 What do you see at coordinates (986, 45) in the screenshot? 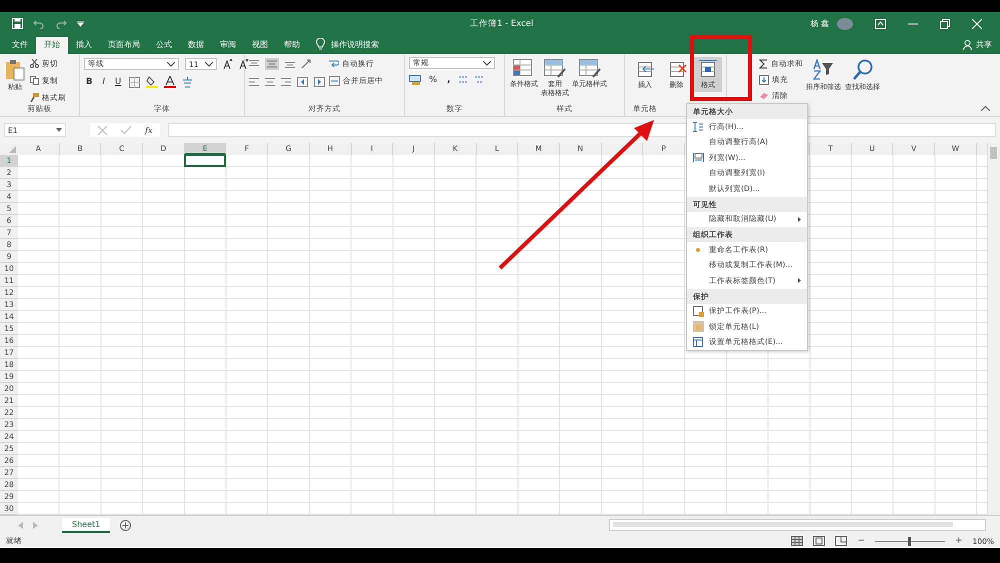
I see `share-button: 共享` at bounding box center [986, 45].